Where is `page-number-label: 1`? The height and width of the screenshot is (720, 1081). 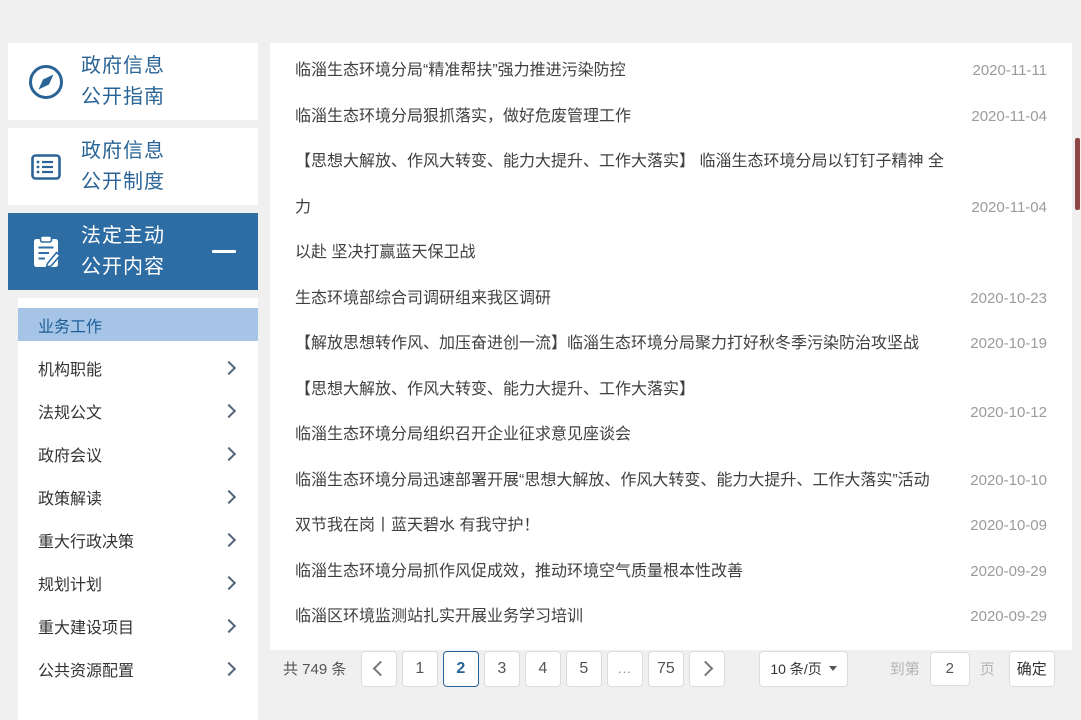 page-number-label: 1 is located at coordinates (420, 668).